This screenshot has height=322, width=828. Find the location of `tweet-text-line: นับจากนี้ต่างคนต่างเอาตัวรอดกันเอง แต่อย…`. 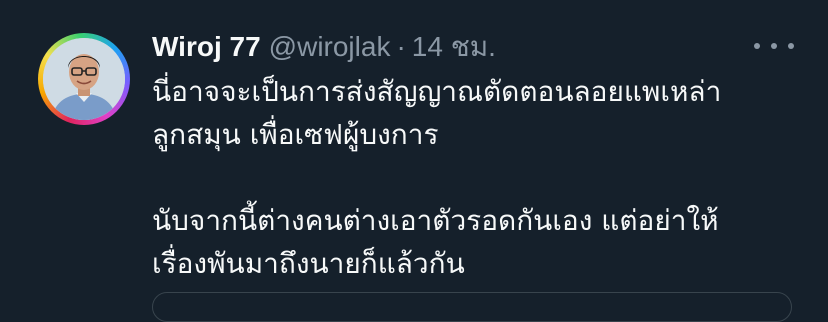

tweet-text-line: นับจากนี้ต่างคนต่างเอาตัวรอดกันเอง แต่อย… is located at coordinates (435, 220).